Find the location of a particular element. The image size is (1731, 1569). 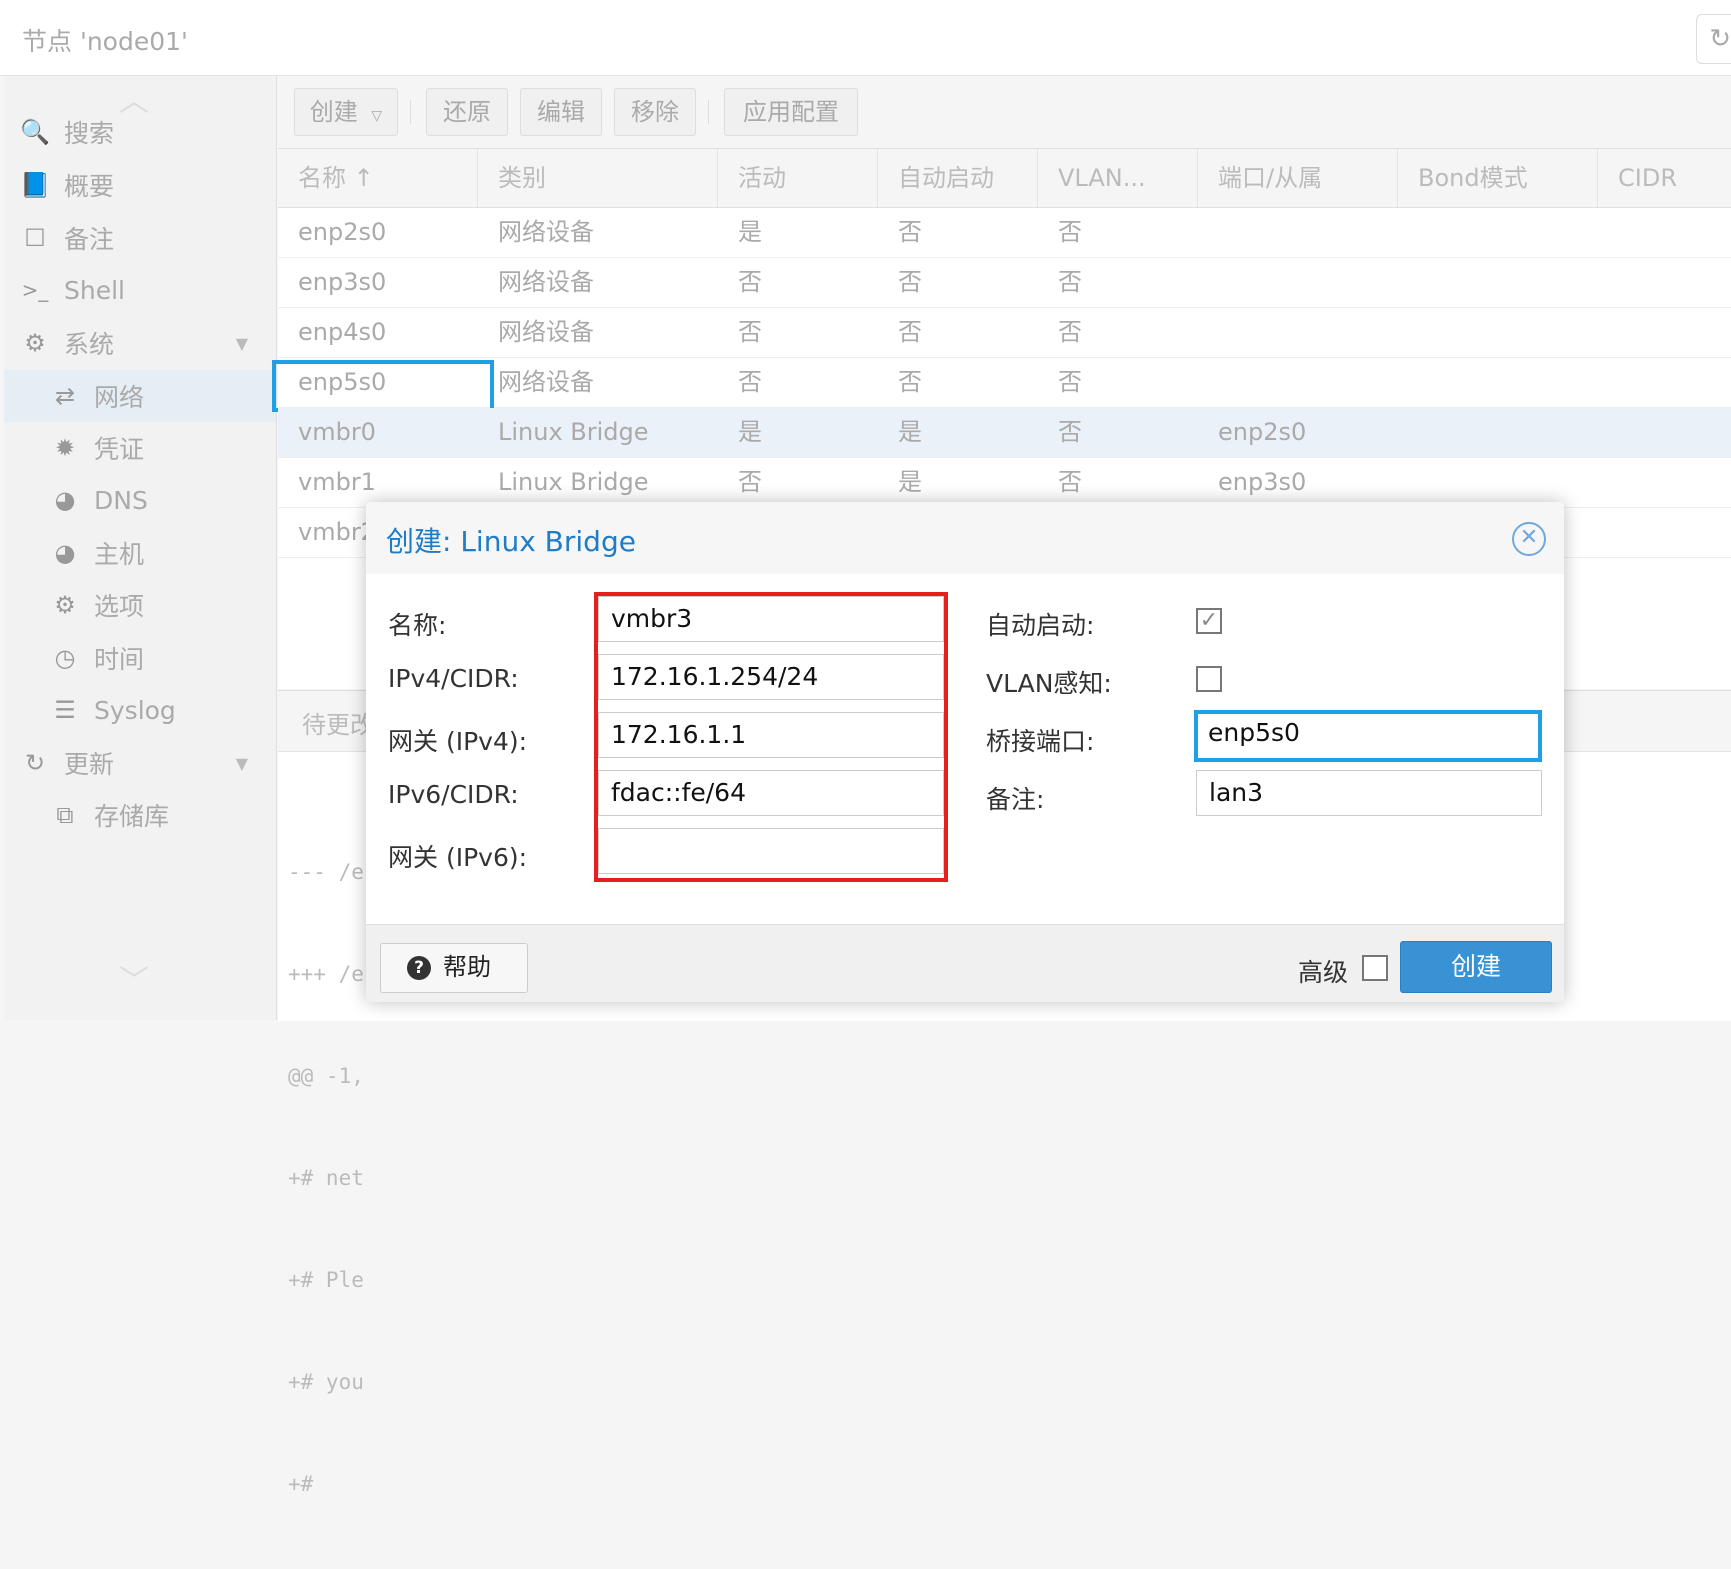

gateway-ipv6-label: 网关 (IPv6): is located at coordinates (458, 857).